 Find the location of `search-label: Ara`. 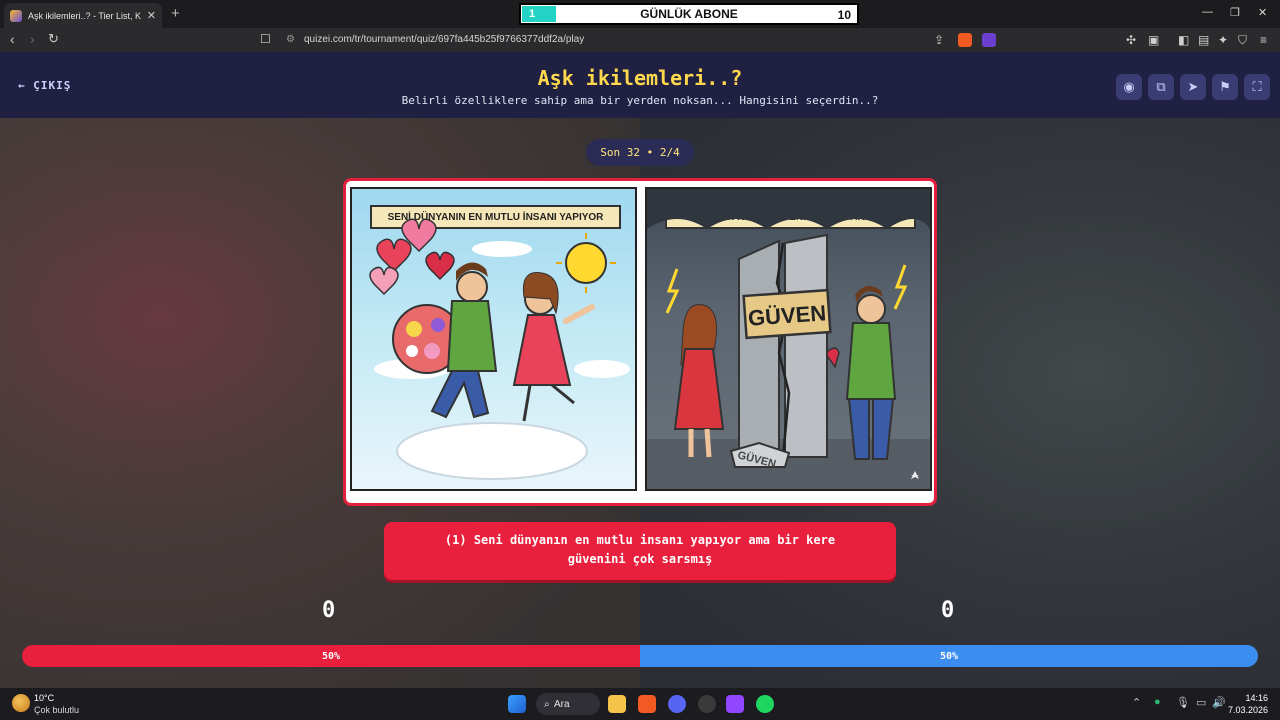

search-label: Ara is located at coordinates (562, 704).